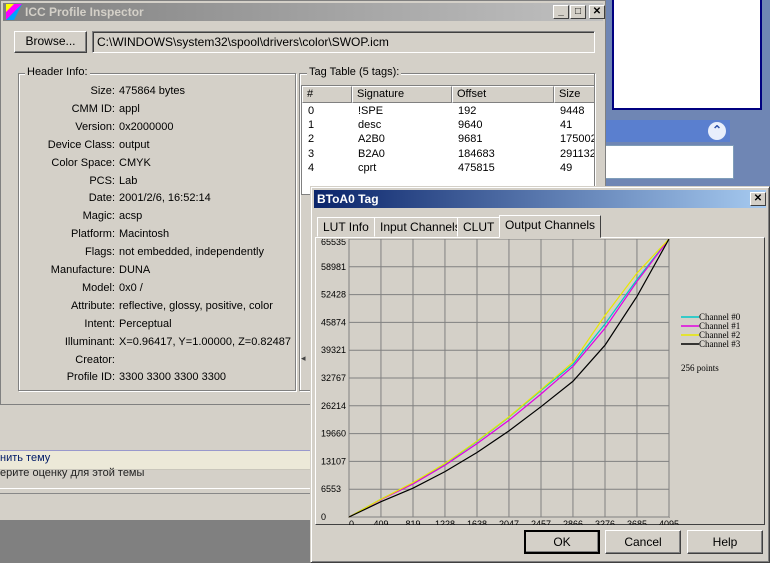 The height and width of the screenshot is (563, 770). What do you see at coordinates (83, 162) in the screenshot?
I see `header-field-label: Color Space:` at bounding box center [83, 162].